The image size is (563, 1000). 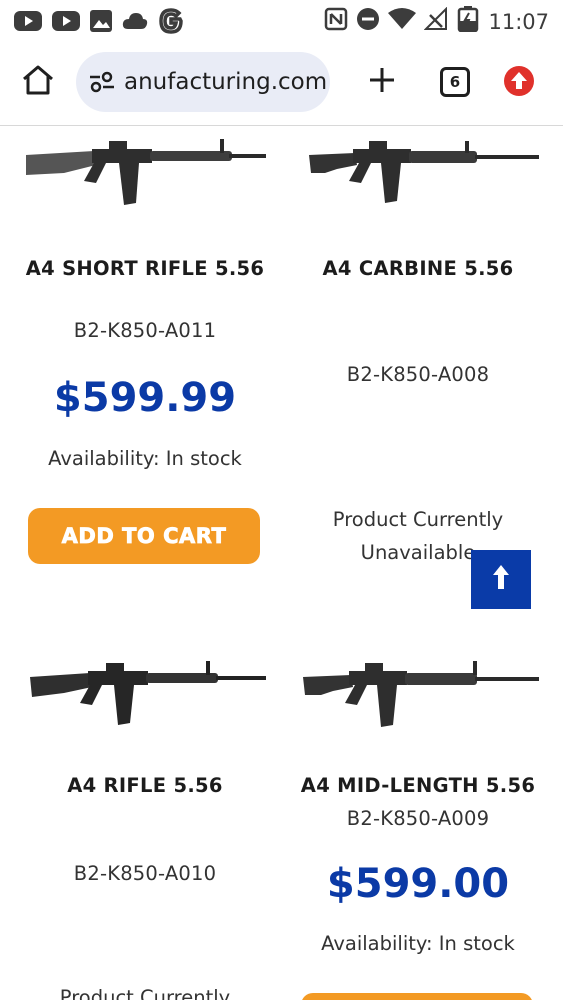 I want to click on product-sku: B2-K850-A011, so click(x=145, y=330).